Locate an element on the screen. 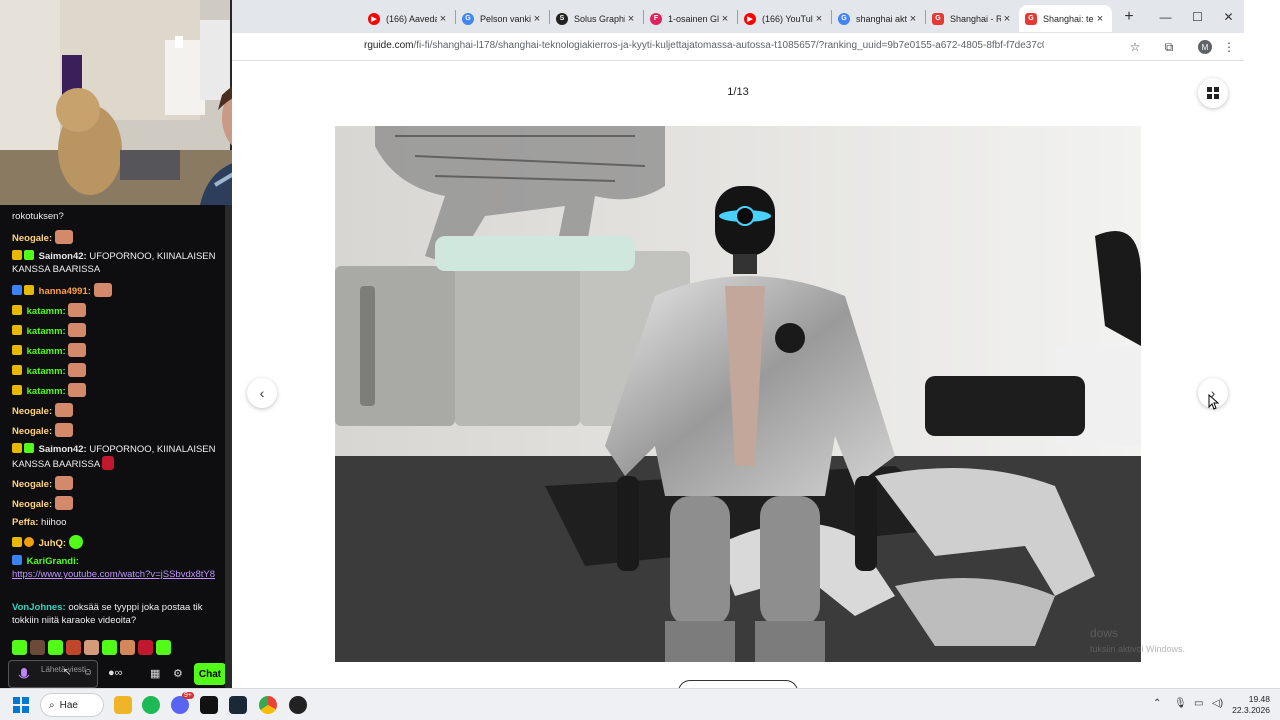 Image resolution: width=1280 pixels, height=720 pixels. desktop-background is located at coordinates (1262, 344).